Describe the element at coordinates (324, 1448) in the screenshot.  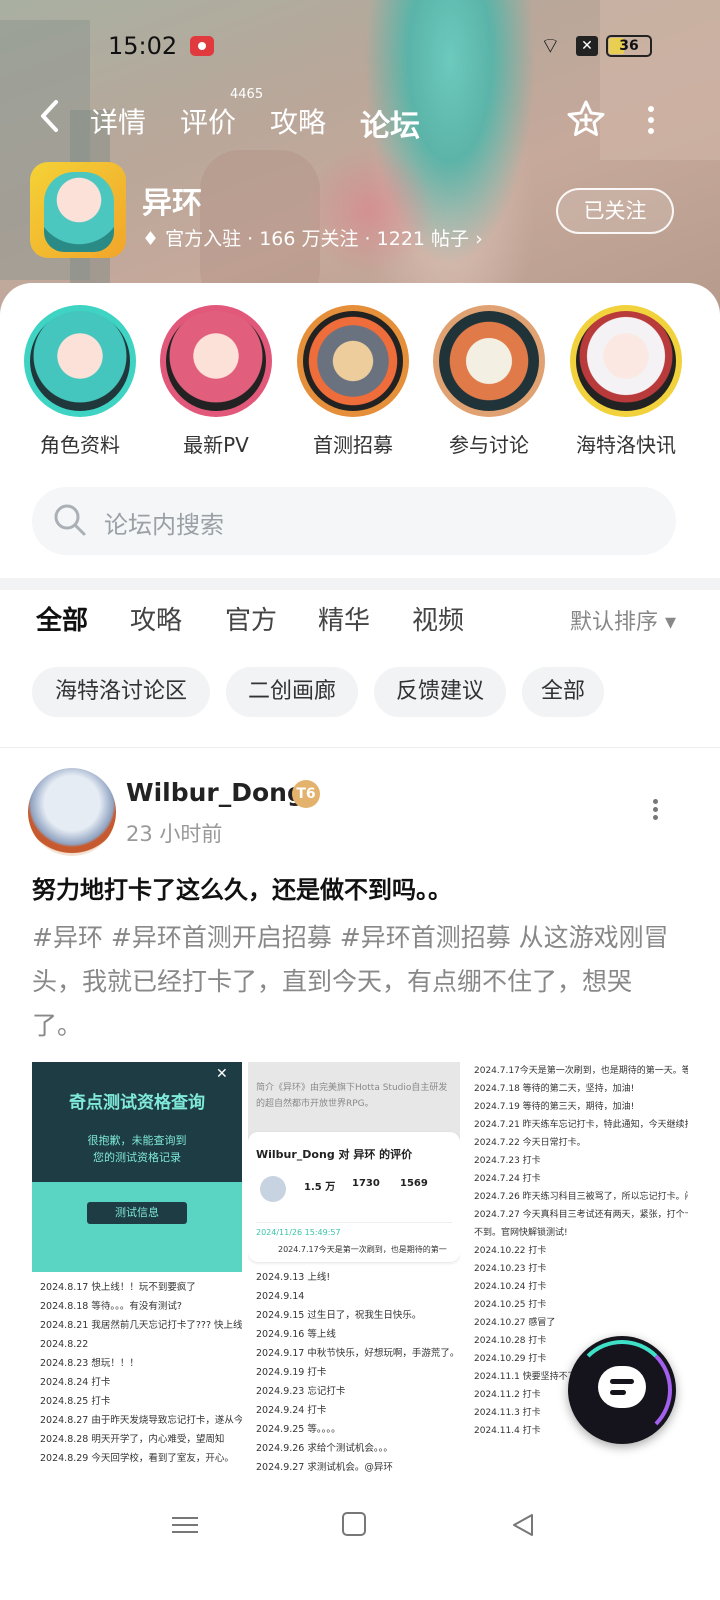
I see `log-line: 2024.9.26 求给个测试机会。。。` at that location.